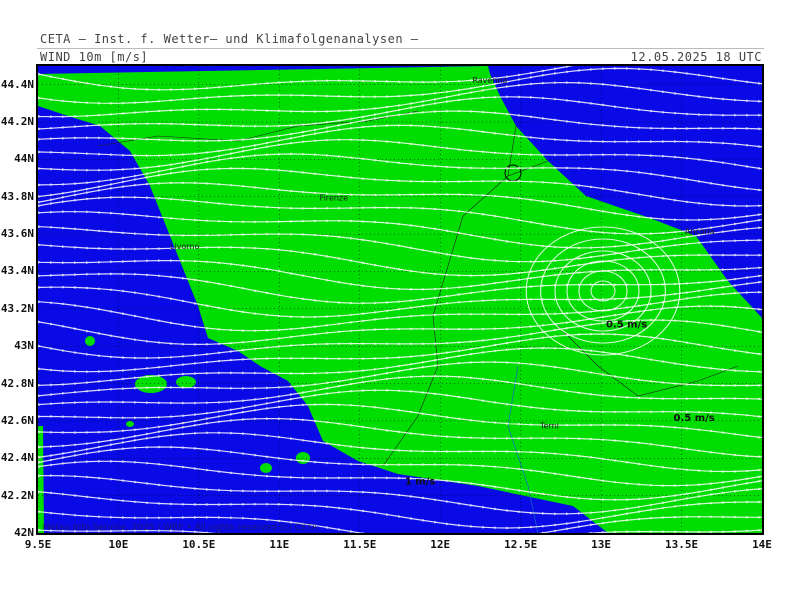  I want to click on lon-tick-label: 13.5E, so click(681, 544).